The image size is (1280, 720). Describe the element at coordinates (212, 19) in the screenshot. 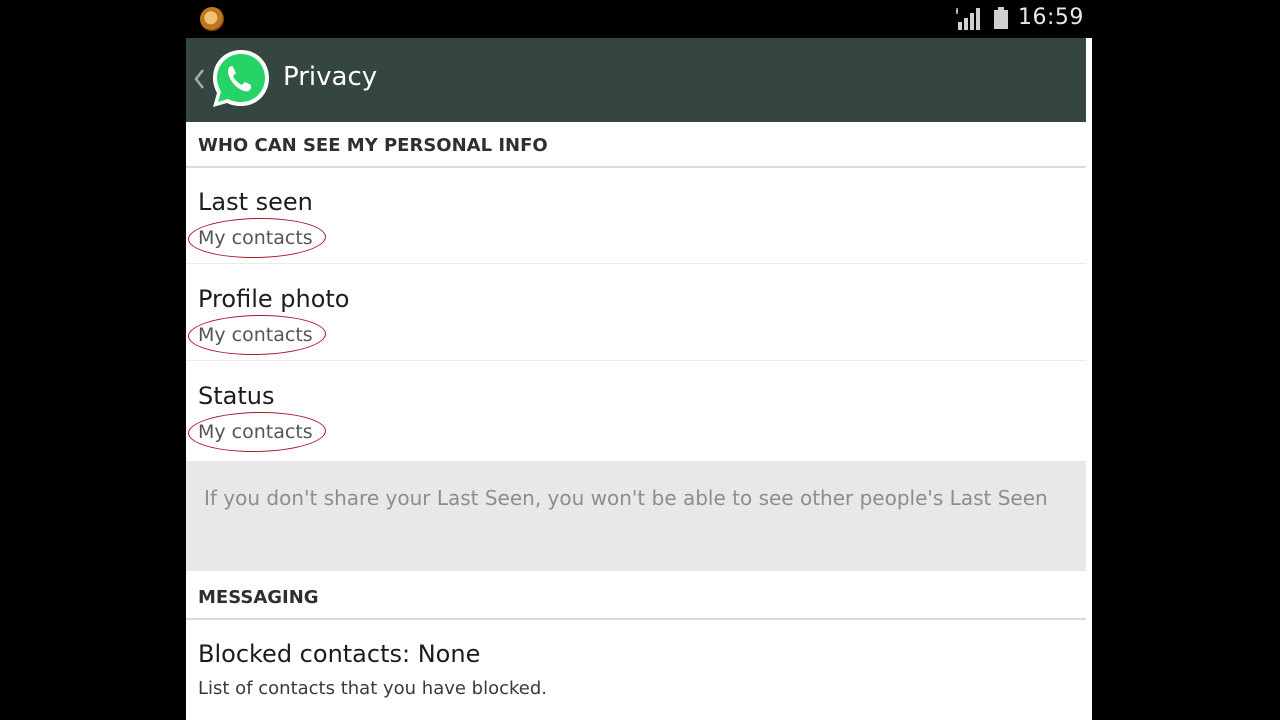

I see `notification-icon` at that location.